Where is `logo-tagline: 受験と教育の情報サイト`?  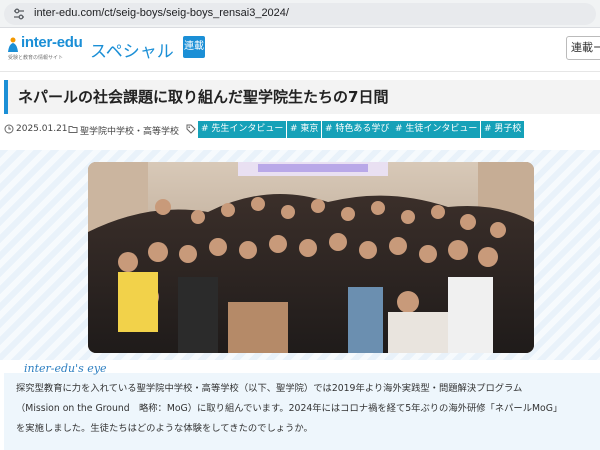 logo-tagline: 受験と教育の情報サイト is located at coordinates (36, 58).